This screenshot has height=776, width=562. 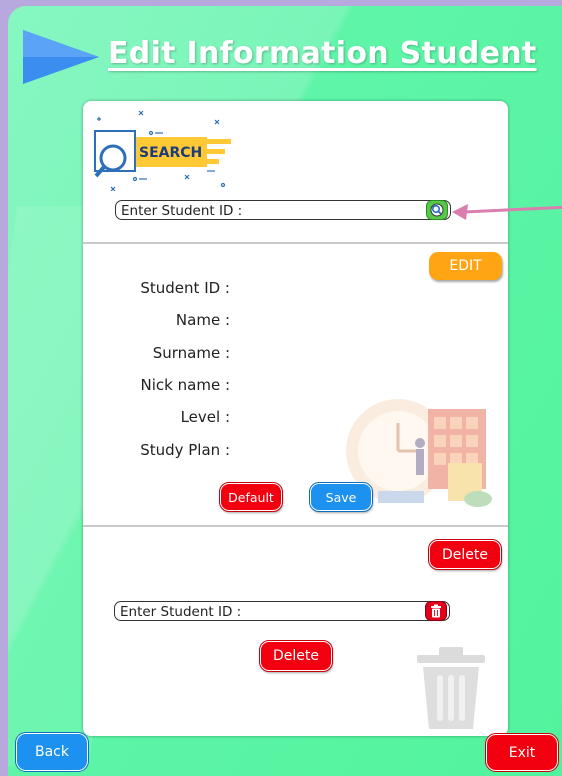 I want to click on search-button, so click(x=437, y=210).